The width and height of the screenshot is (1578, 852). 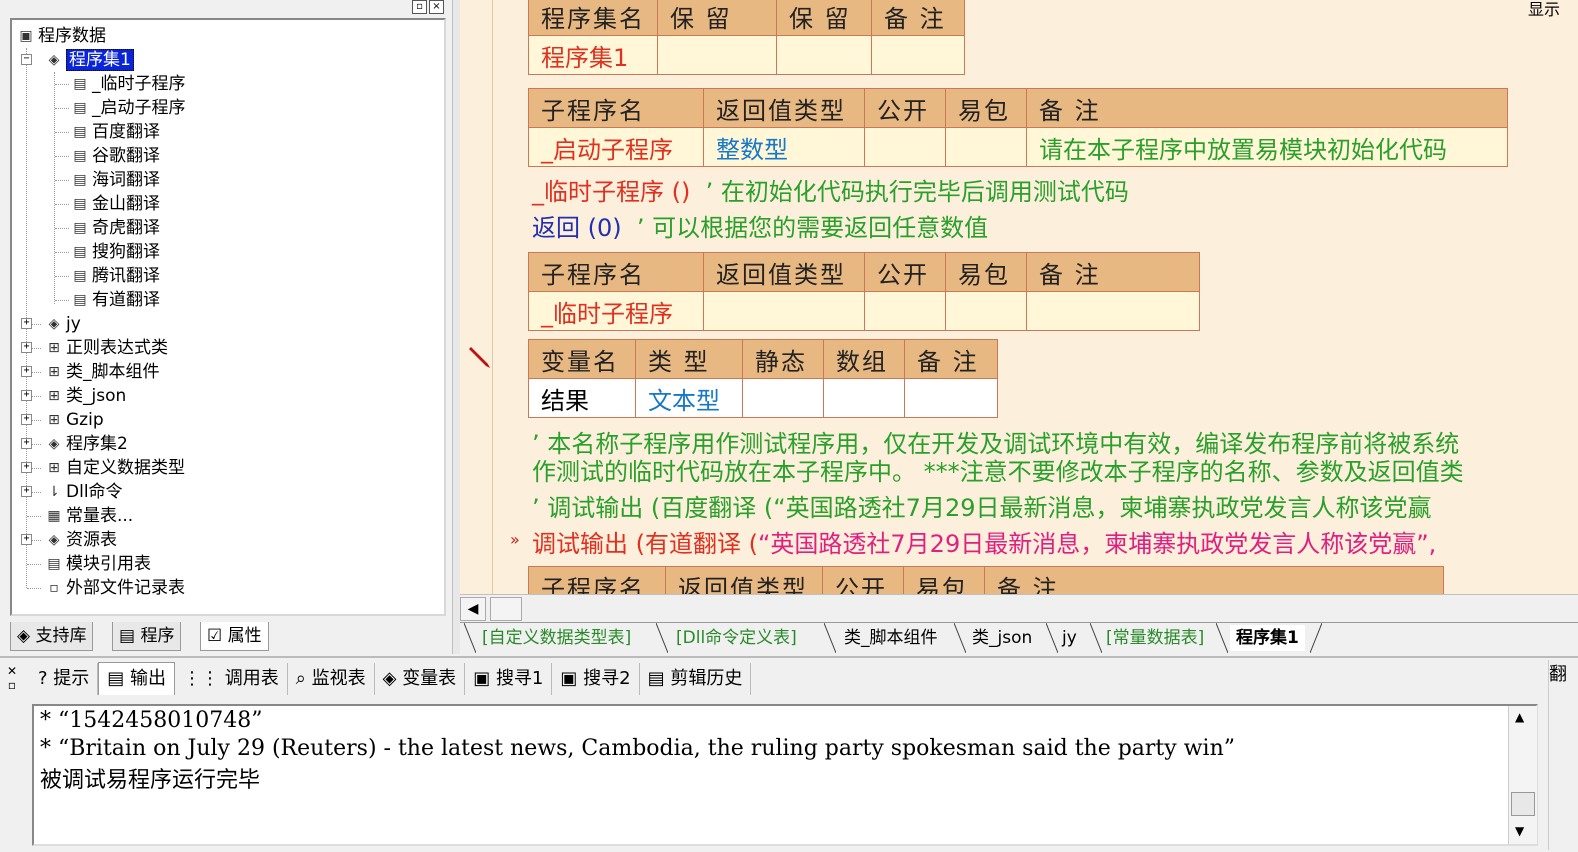 What do you see at coordinates (114, 204) in the screenshot?
I see `tree-item-subroutine: ▤ 金山翻译` at bounding box center [114, 204].